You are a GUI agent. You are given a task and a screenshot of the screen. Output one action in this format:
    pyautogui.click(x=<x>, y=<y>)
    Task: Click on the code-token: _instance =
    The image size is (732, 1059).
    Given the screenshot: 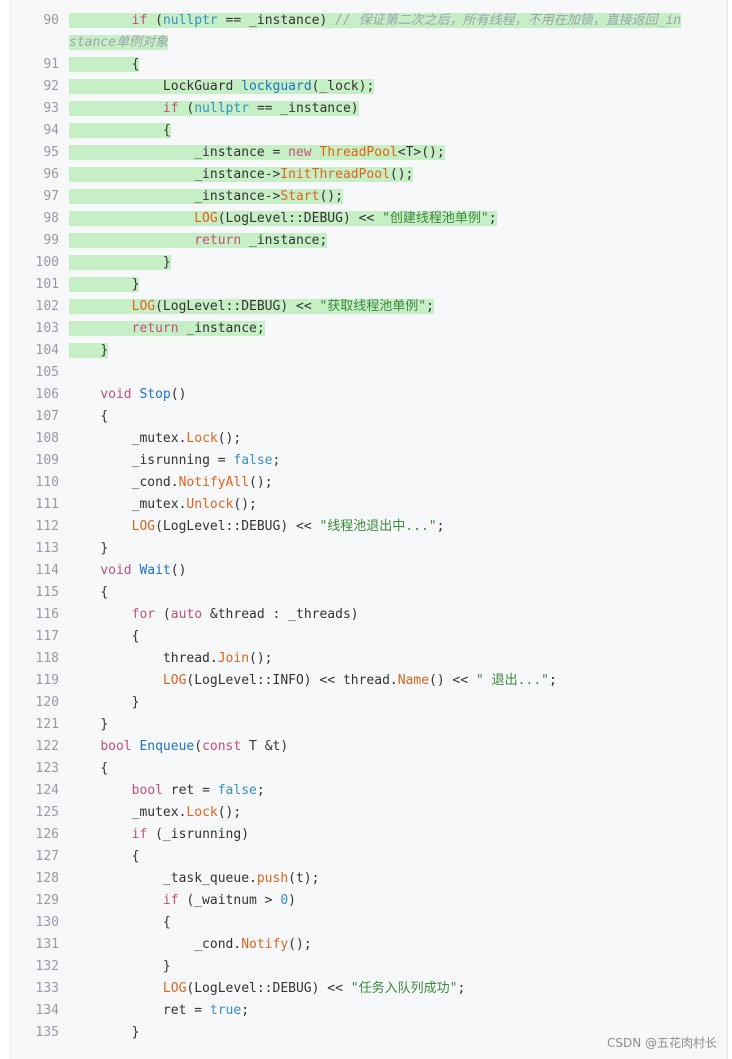 What is the action you would take?
    pyautogui.click(x=179, y=152)
    